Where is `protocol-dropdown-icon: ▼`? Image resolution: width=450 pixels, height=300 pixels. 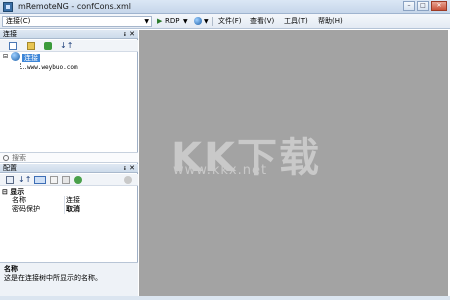
protocol-dropdown-icon: ▼ is located at coordinates (185, 21).